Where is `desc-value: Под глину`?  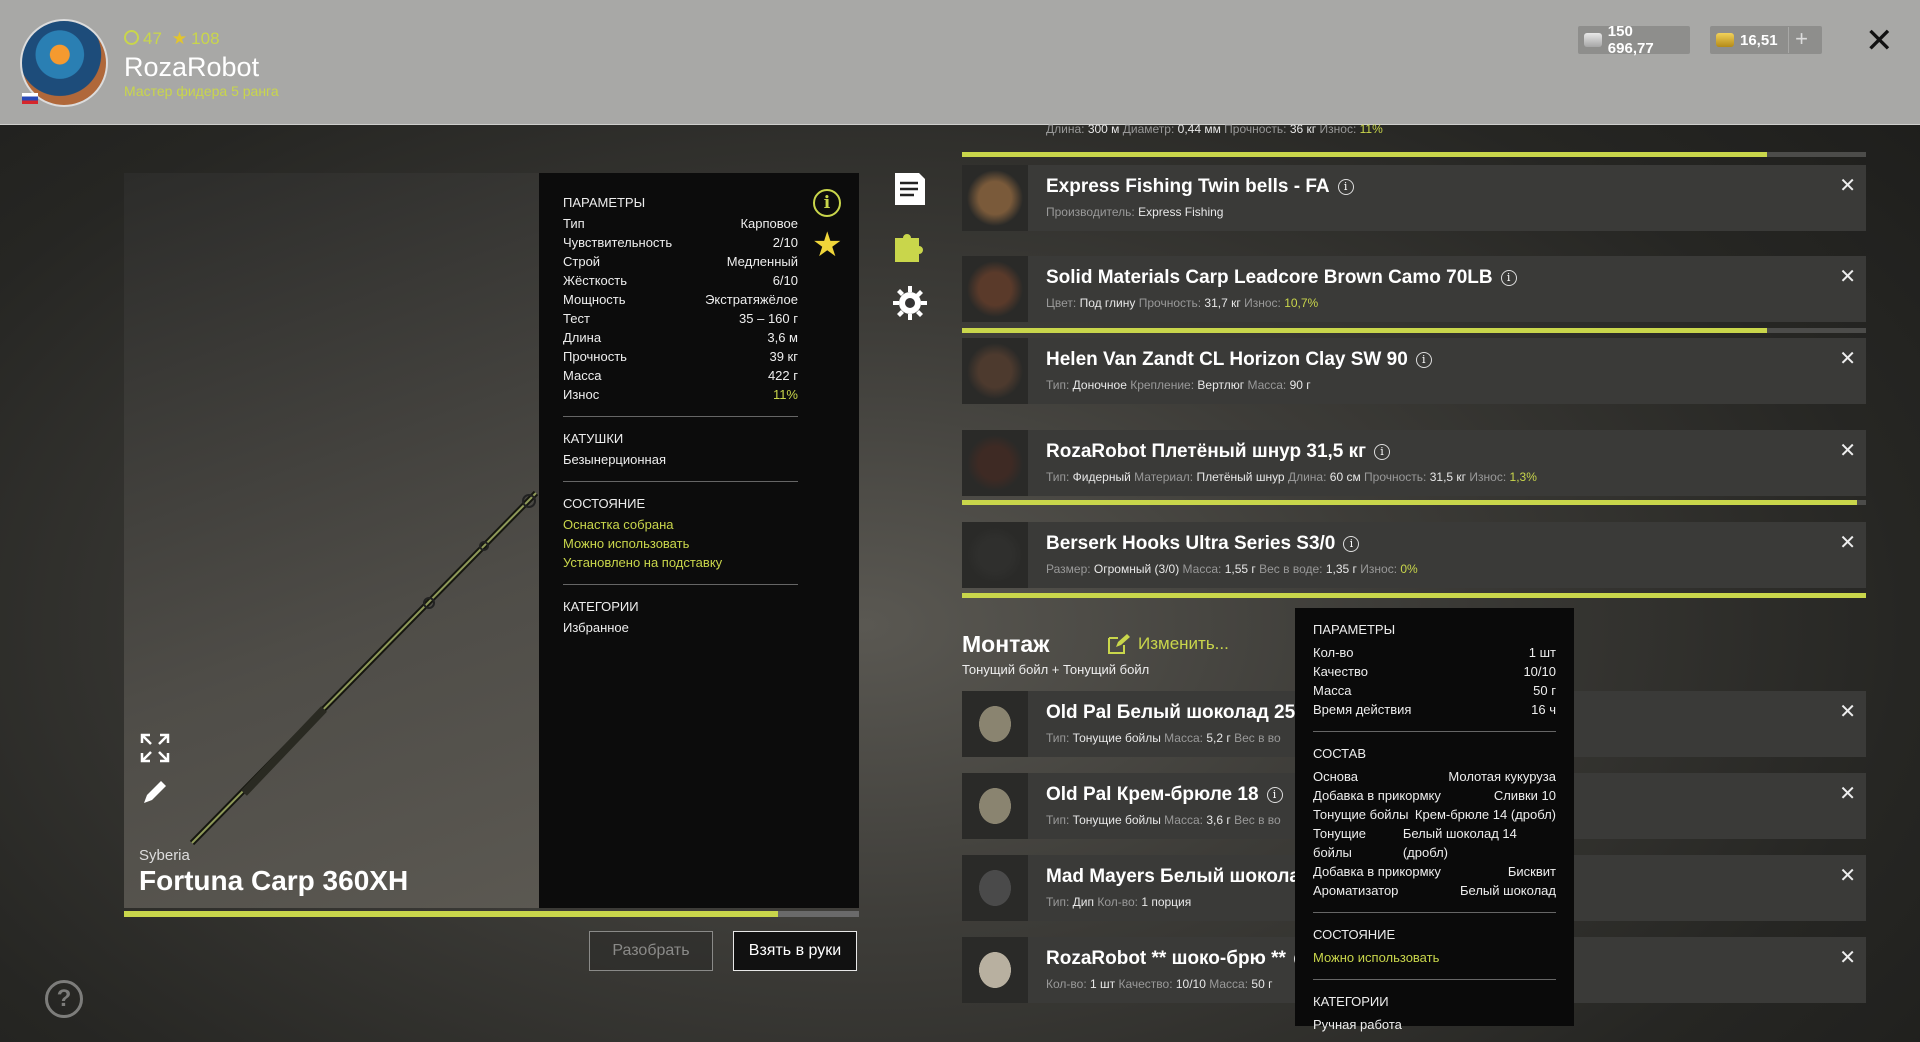
desc-value: Под глину is located at coordinates (1107, 303).